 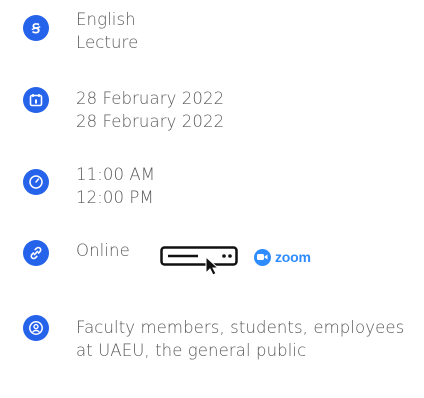 What do you see at coordinates (150, 98) in the screenshot?
I see `event-start-date: 28 February 2022` at bounding box center [150, 98].